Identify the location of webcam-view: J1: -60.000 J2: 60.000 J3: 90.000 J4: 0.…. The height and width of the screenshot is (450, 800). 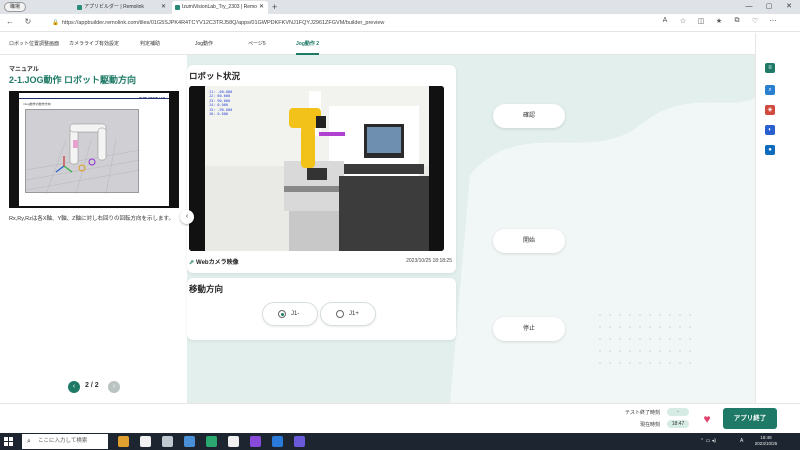
(316, 168).